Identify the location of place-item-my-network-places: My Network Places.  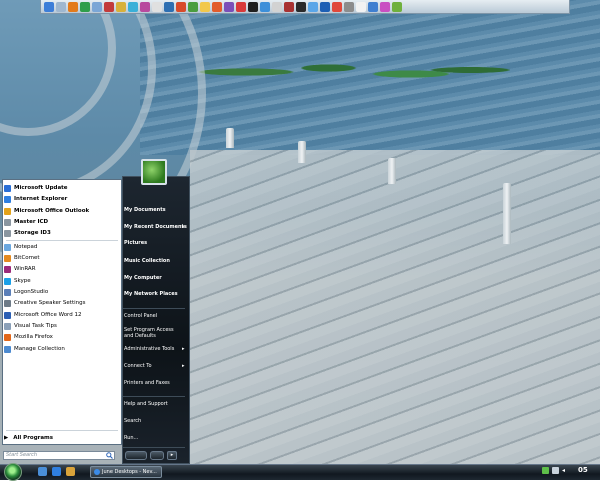
(151, 294).